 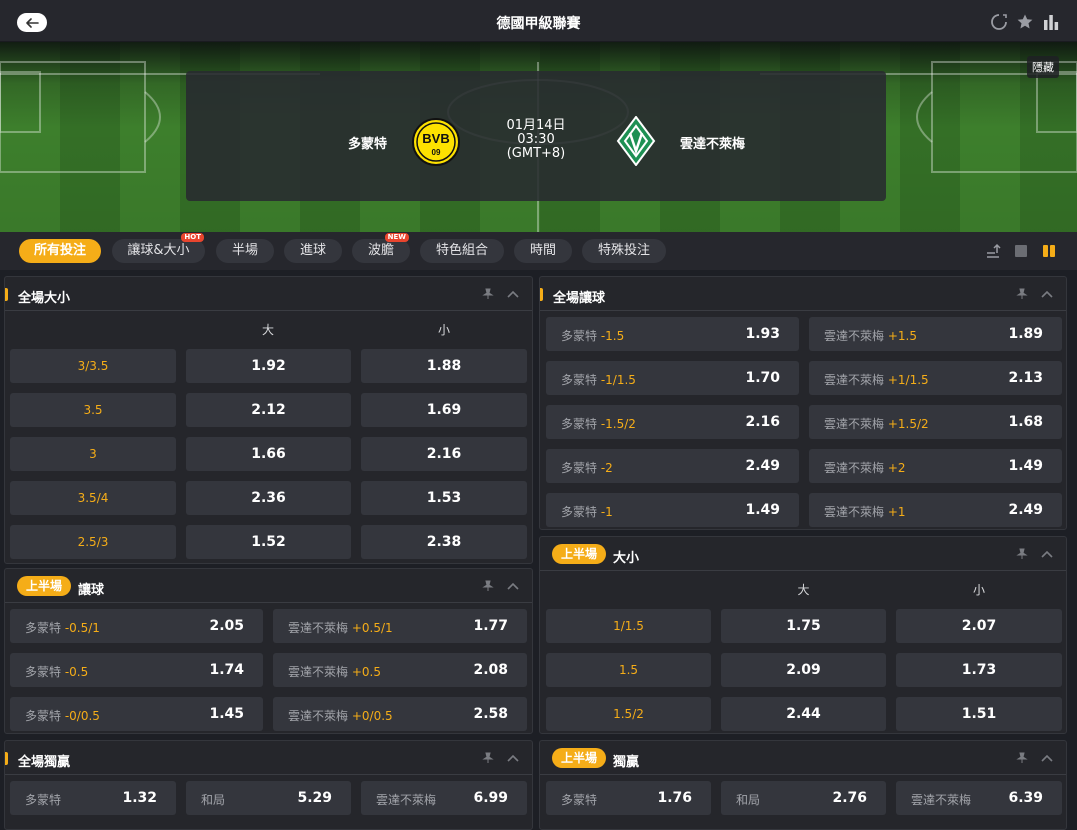 I want to click on handicap-value: -0.5, so click(x=76, y=672).